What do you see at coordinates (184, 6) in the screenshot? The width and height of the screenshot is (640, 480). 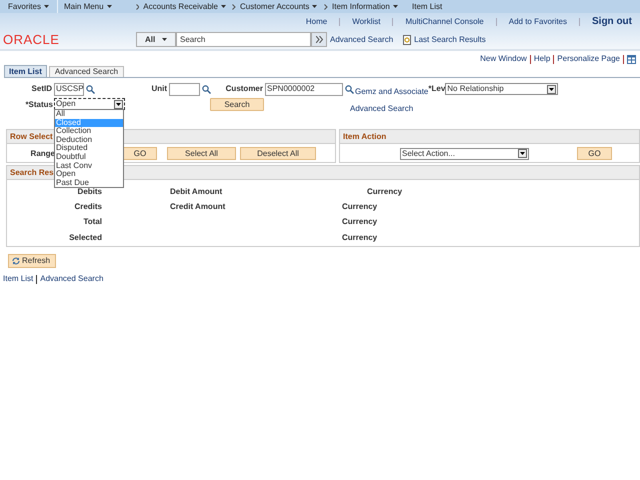 I see `menu-link: Accounts Receivable` at bounding box center [184, 6].